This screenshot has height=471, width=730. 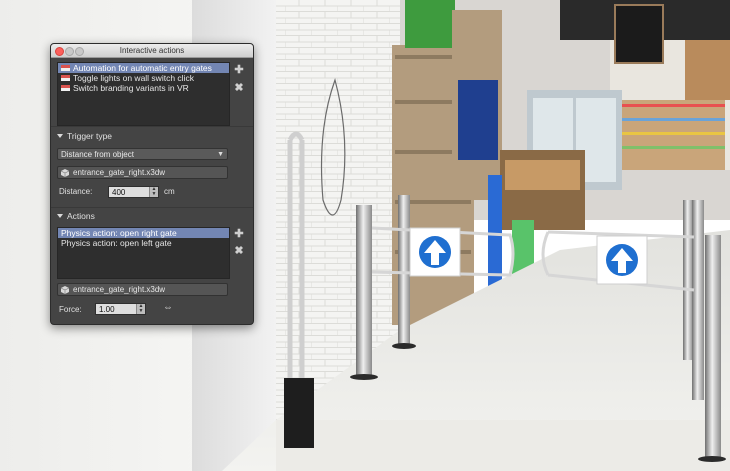 I want to click on direction-toggle-icon: ⇔, so click(x=168, y=307).